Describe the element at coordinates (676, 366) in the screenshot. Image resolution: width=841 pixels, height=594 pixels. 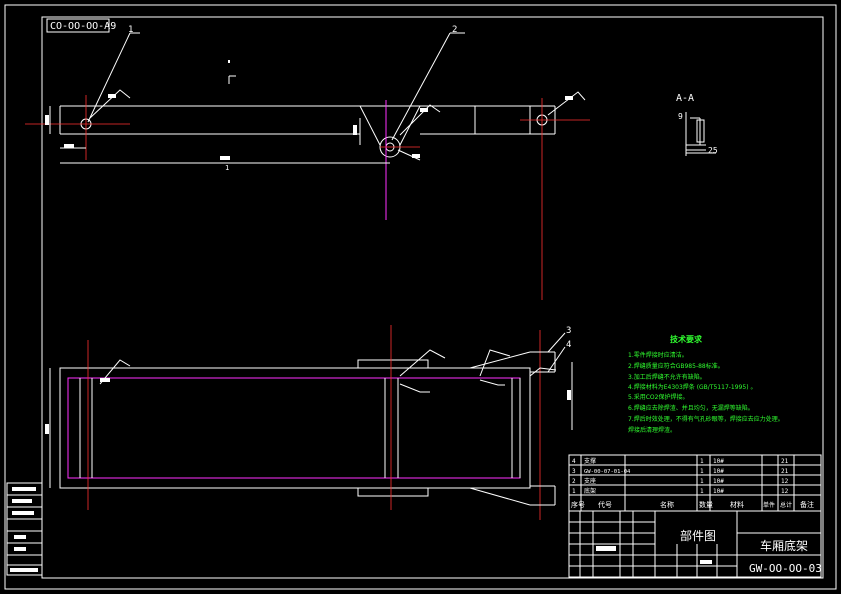
I see `tech-item: 2.焊缝质量应符合GB985-88标准。` at that location.